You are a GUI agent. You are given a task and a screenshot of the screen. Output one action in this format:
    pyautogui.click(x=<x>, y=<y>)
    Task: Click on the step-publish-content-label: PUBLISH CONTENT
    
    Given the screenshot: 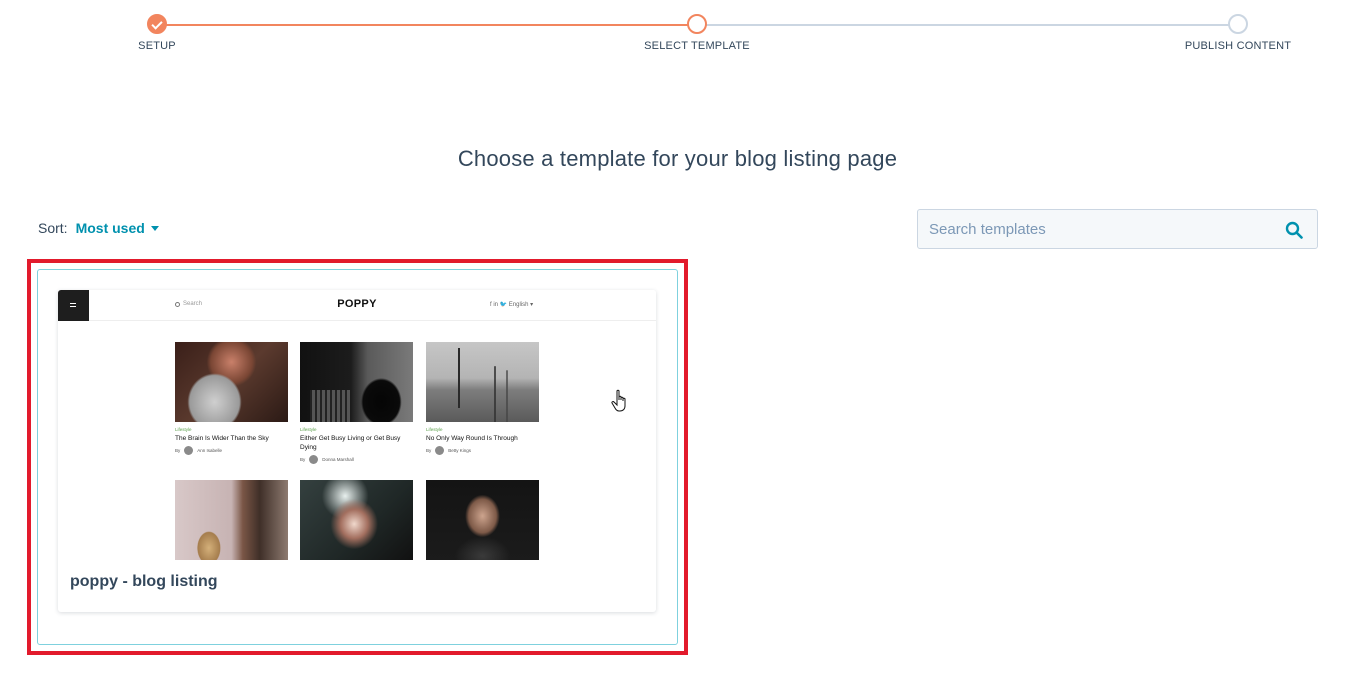 What is the action you would take?
    pyautogui.click(x=1238, y=46)
    